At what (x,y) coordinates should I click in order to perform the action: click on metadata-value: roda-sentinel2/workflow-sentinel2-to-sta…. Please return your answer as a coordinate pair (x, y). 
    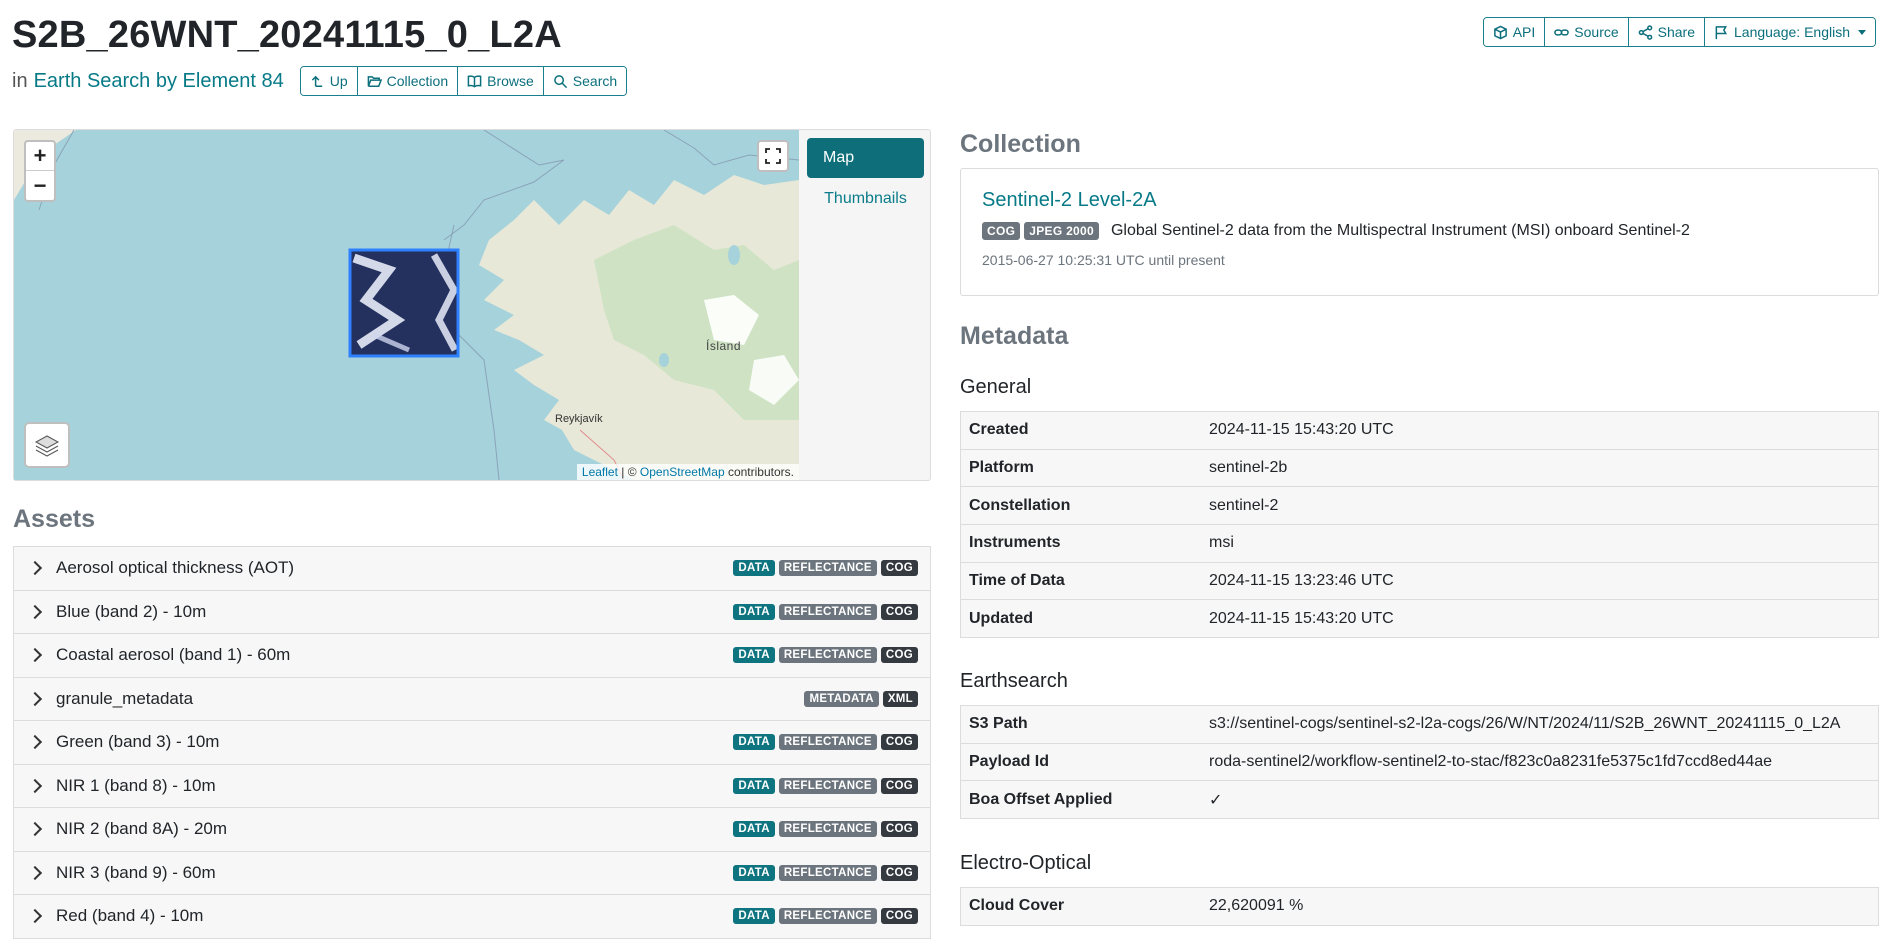
    Looking at the image, I should click on (1491, 762).